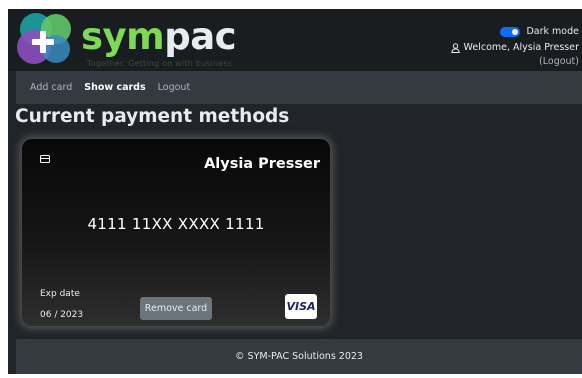 Image resolution: width=582 pixels, height=378 pixels. Describe the element at coordinates (299, 87) in the screenshot. I see `navbar: Add card Show cards Logout` at that location.